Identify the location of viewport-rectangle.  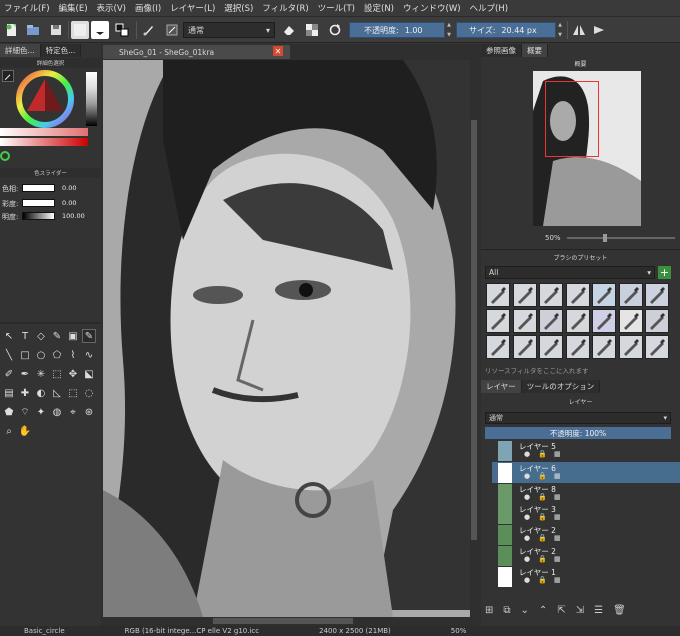
(572, 119).